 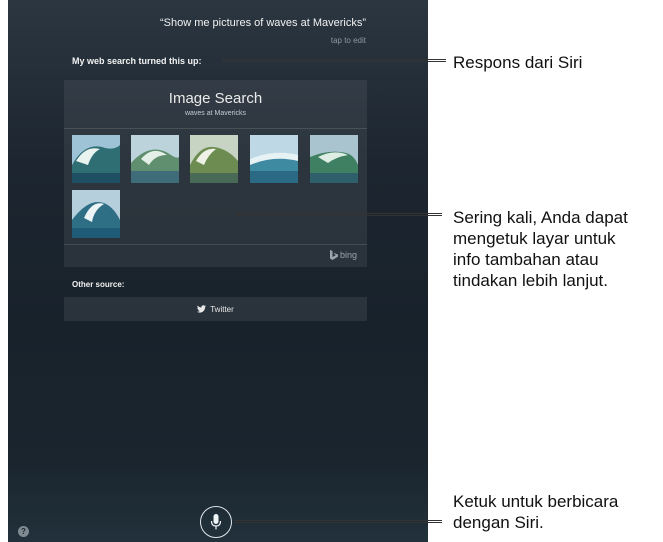 What do you see at coordinates (98, 284) in the screenshot?
I see `other-source-label: Other source:` at bounding box center [98, 284].